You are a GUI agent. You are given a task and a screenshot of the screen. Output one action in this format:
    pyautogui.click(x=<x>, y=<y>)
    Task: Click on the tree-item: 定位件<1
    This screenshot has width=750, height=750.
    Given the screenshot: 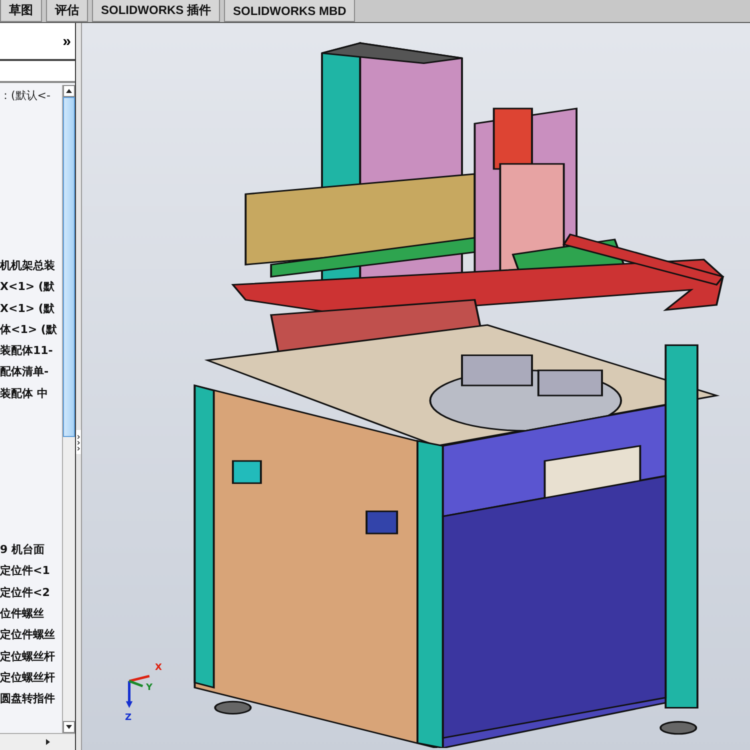 What is the action you would take?
    pyautogui.click(x=31, y=571)
    